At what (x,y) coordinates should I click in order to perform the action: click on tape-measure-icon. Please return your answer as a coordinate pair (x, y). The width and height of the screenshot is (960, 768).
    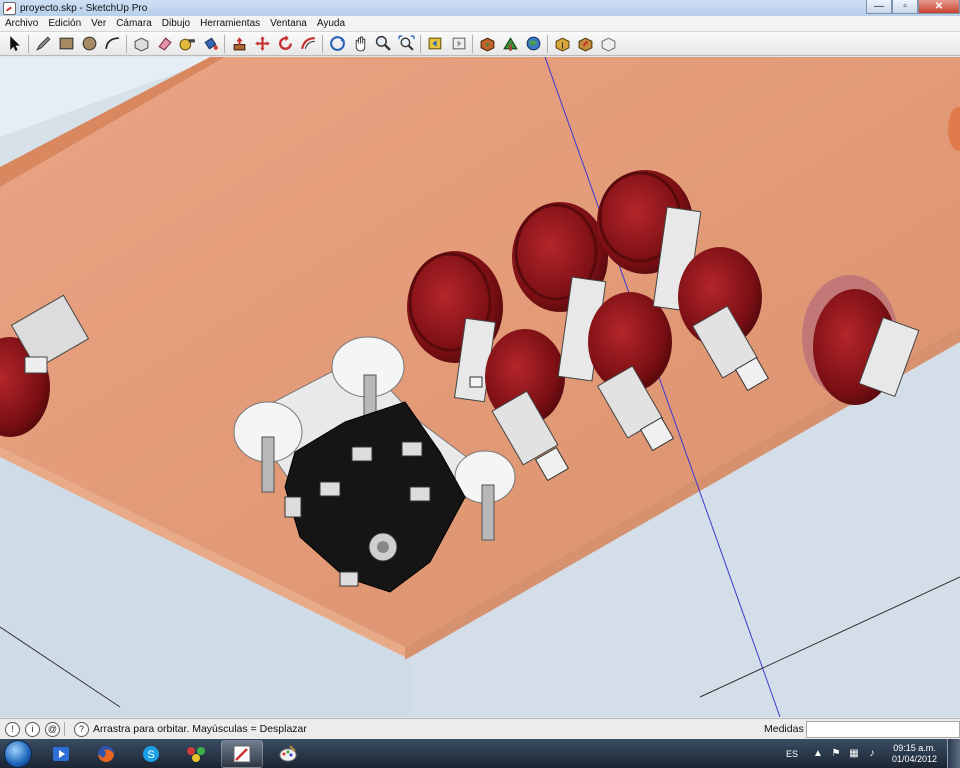
    Looking at the image, I should click on (187, 44).